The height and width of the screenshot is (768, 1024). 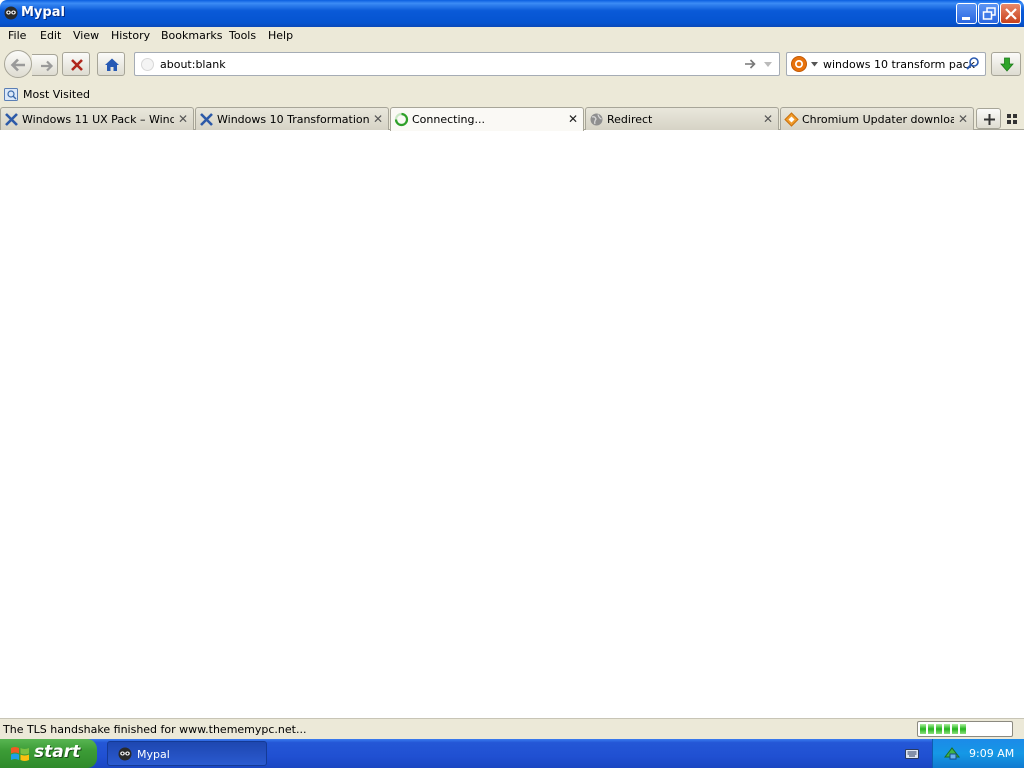 I want to click on clock: 9:09 AM, so click(x=992, y=753).